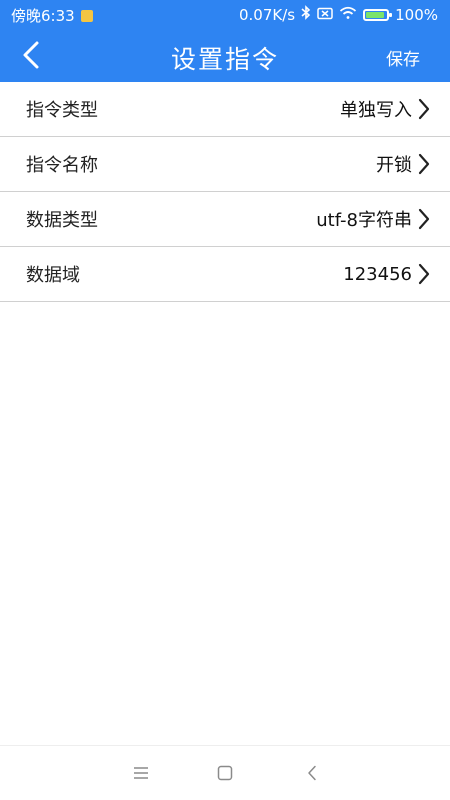 The width and height of the screenshot is (450, 800). I want to click on row-value: 123456, so click(377, 274).